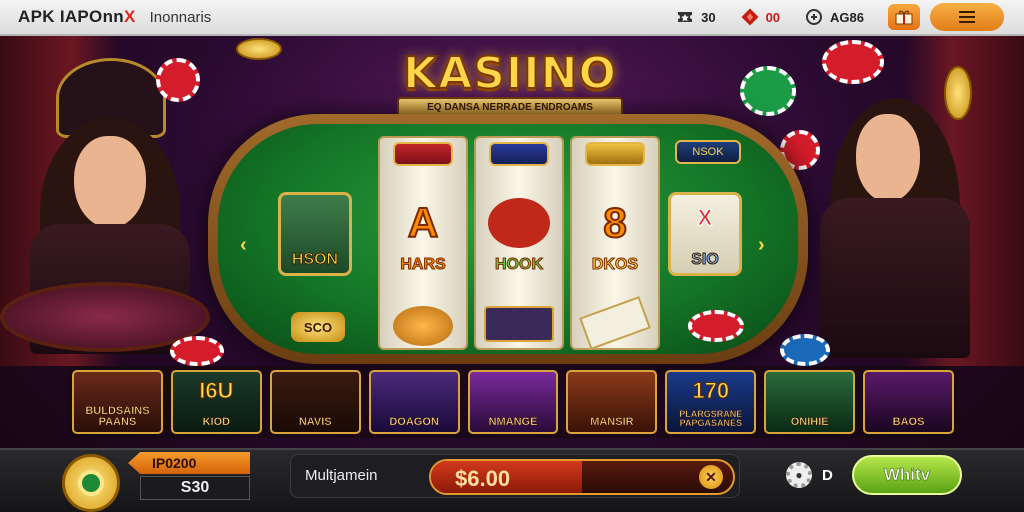  What do you see at coordinates (827, 475) in the screenshot?
I see `settings-value: D` at bounding box center [827, 475].